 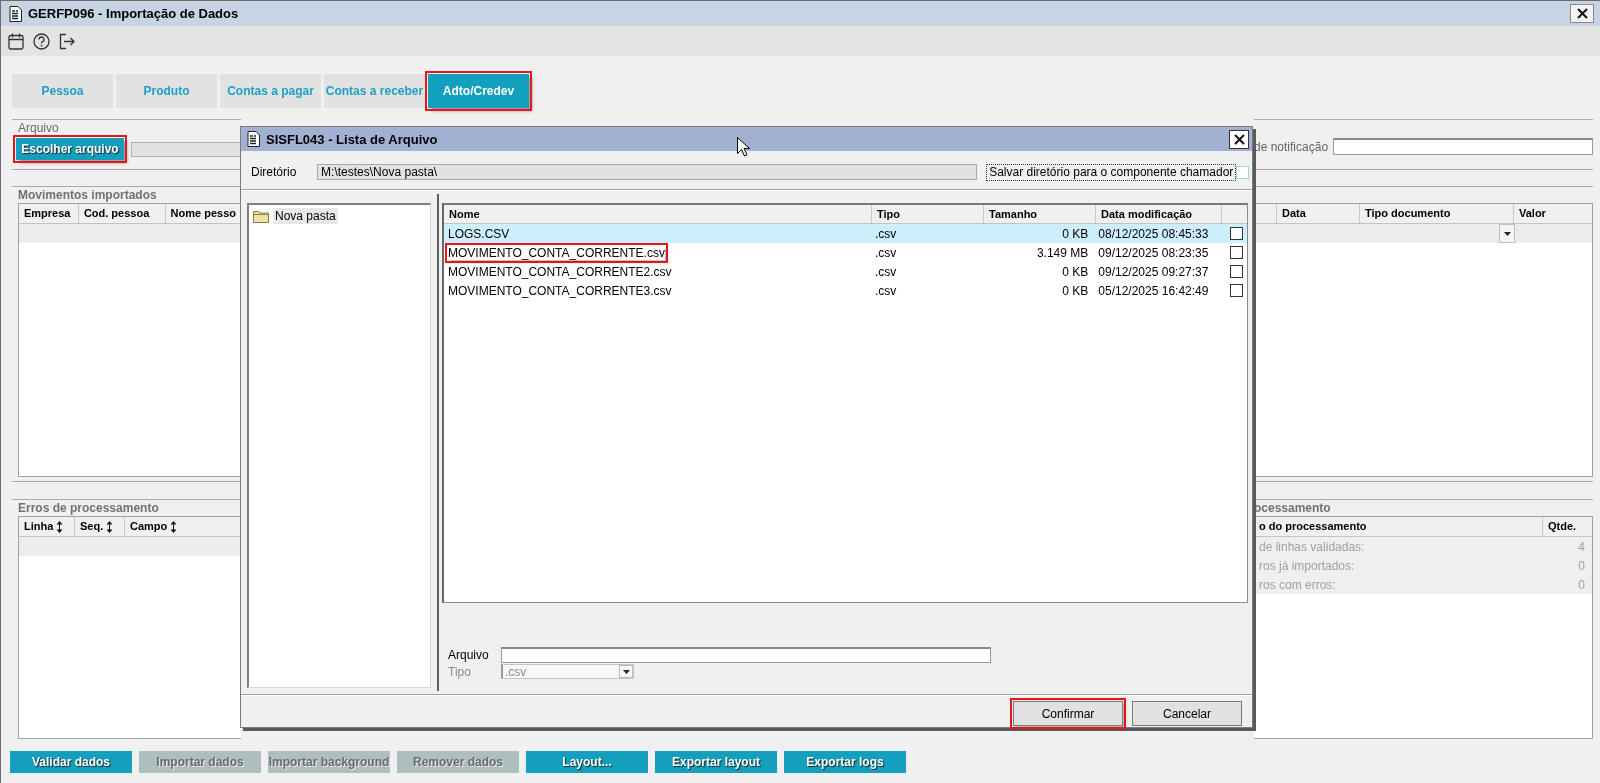 I want to click on cursor-icon, so click(x=743, y=147).